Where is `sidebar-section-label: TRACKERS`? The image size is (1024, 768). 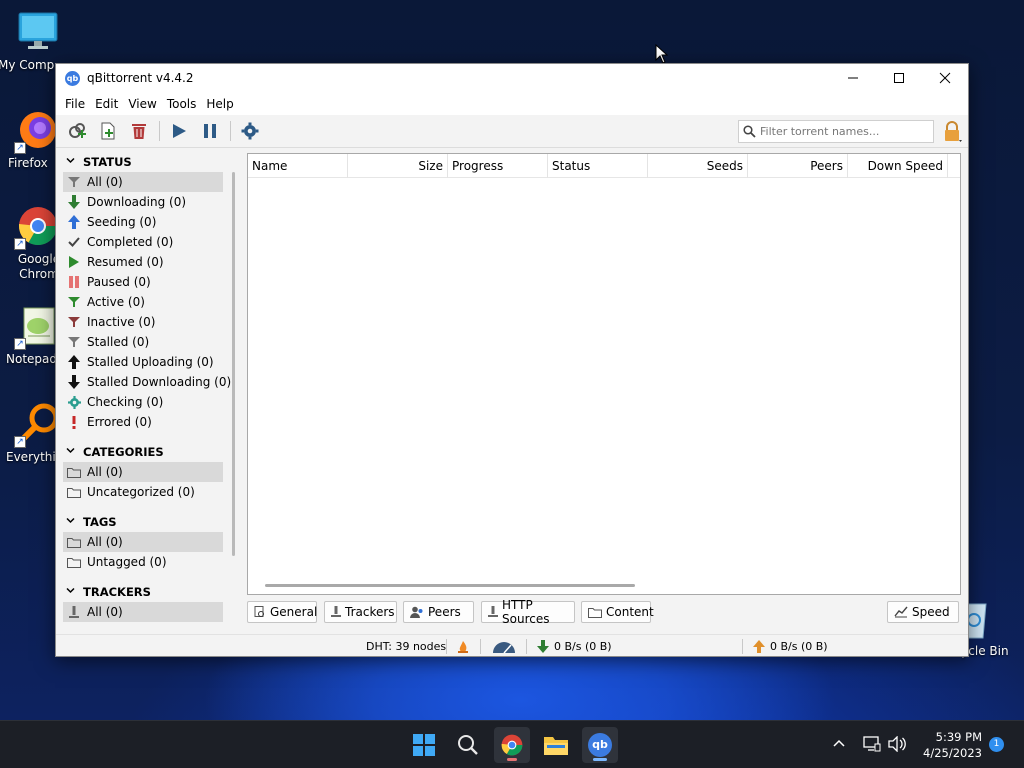
sidebar-section-label: TRACKERS is located at coordinates (117, 592).